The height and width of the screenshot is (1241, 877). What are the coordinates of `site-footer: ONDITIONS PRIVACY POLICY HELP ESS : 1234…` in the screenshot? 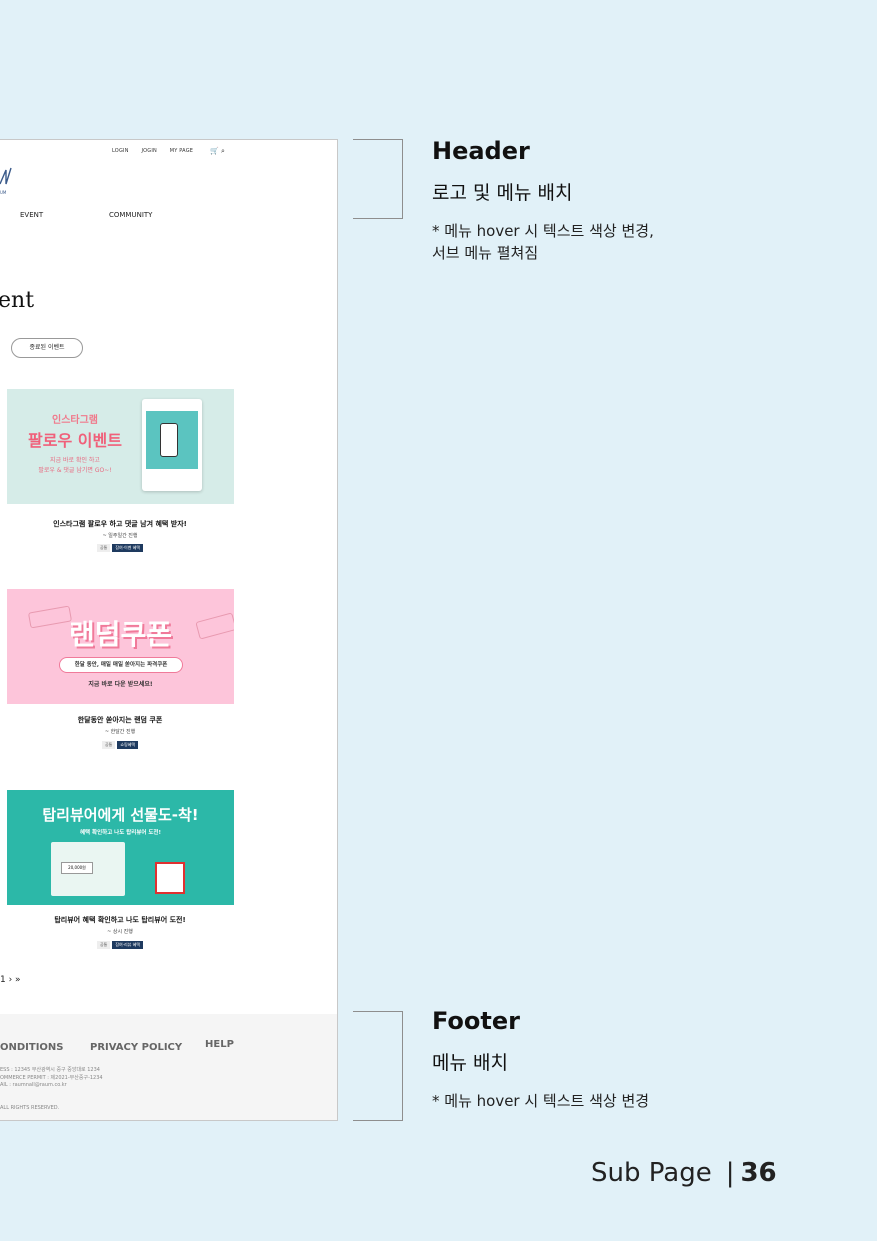 It's located at (168, 1067).